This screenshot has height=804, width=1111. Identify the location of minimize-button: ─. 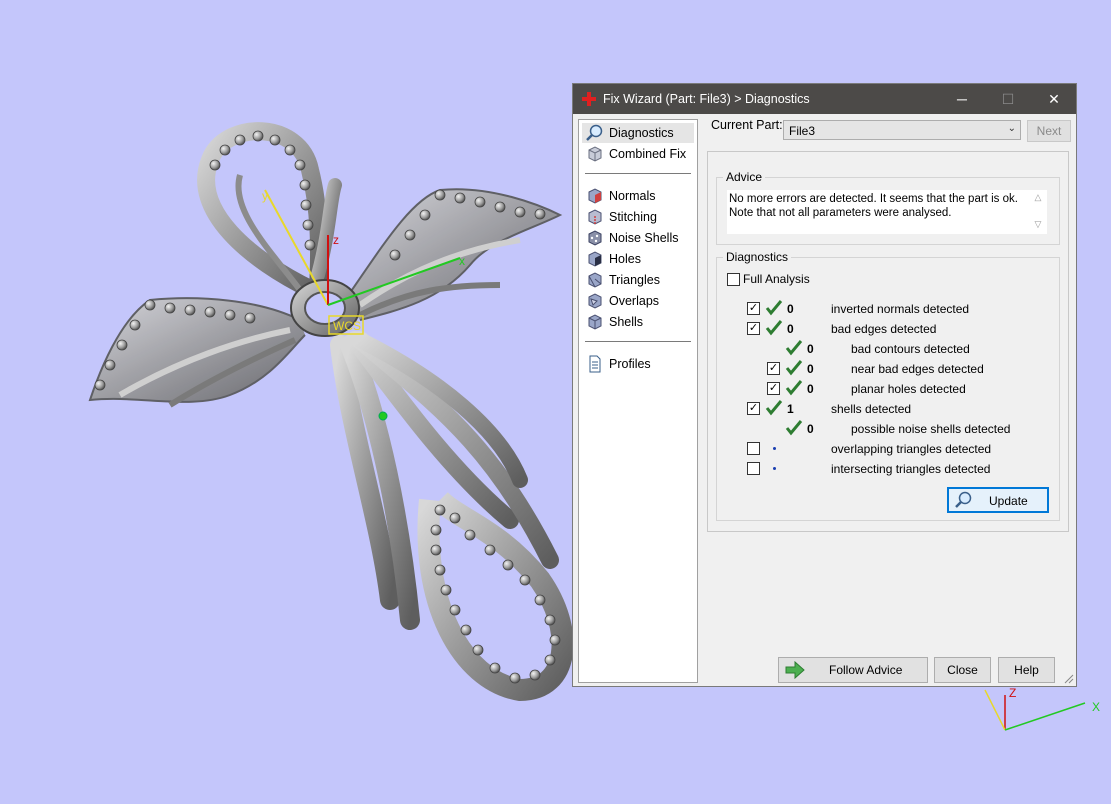
(962, 99).